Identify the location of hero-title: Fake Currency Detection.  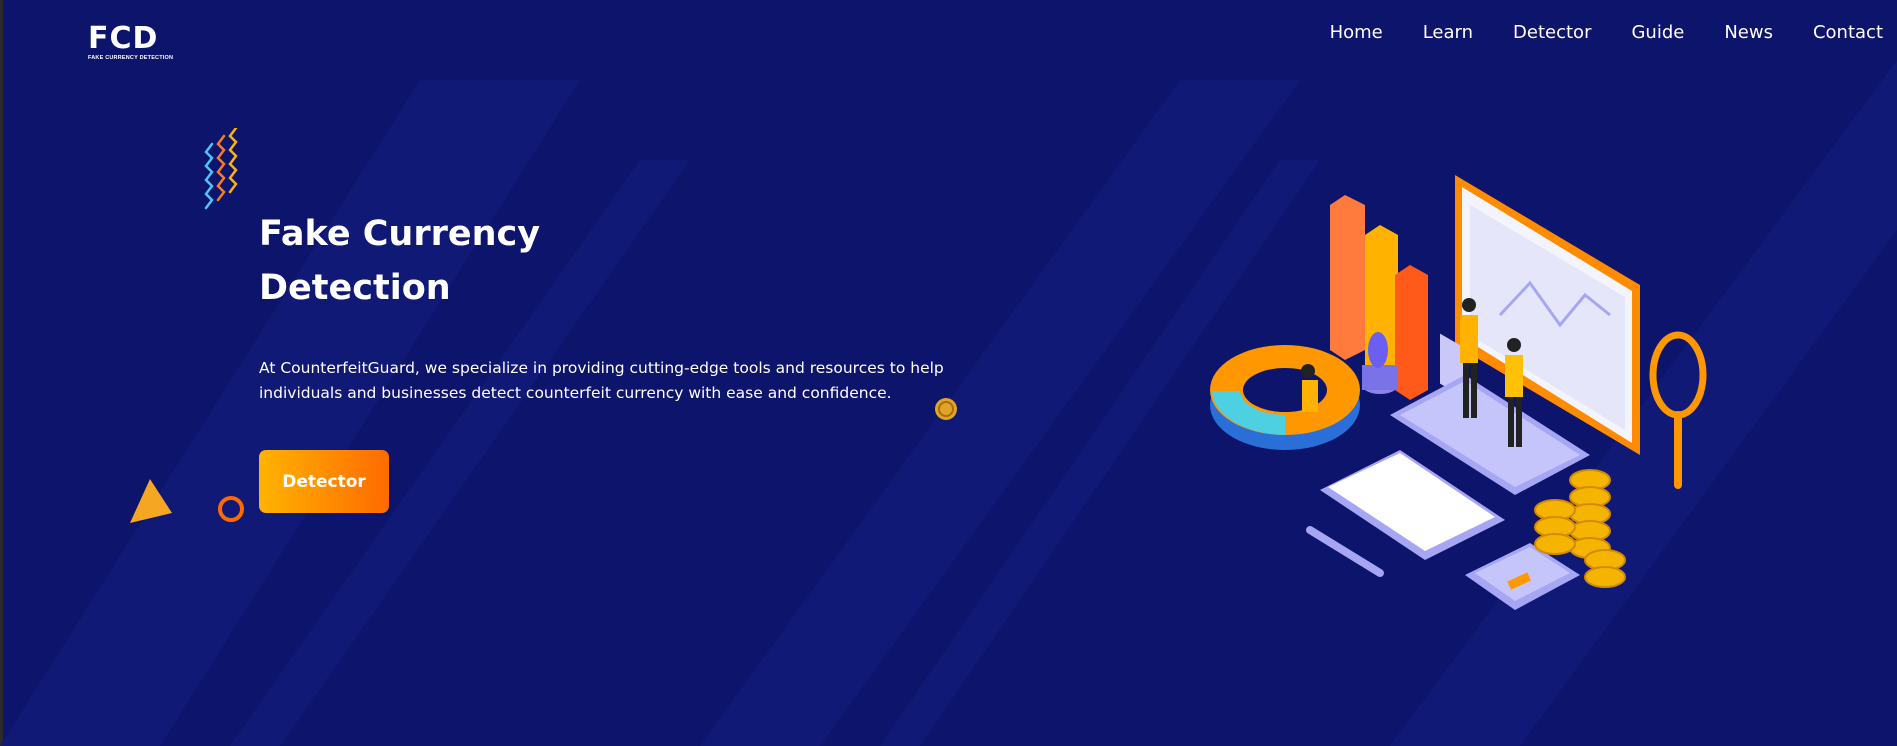
(439, 261).